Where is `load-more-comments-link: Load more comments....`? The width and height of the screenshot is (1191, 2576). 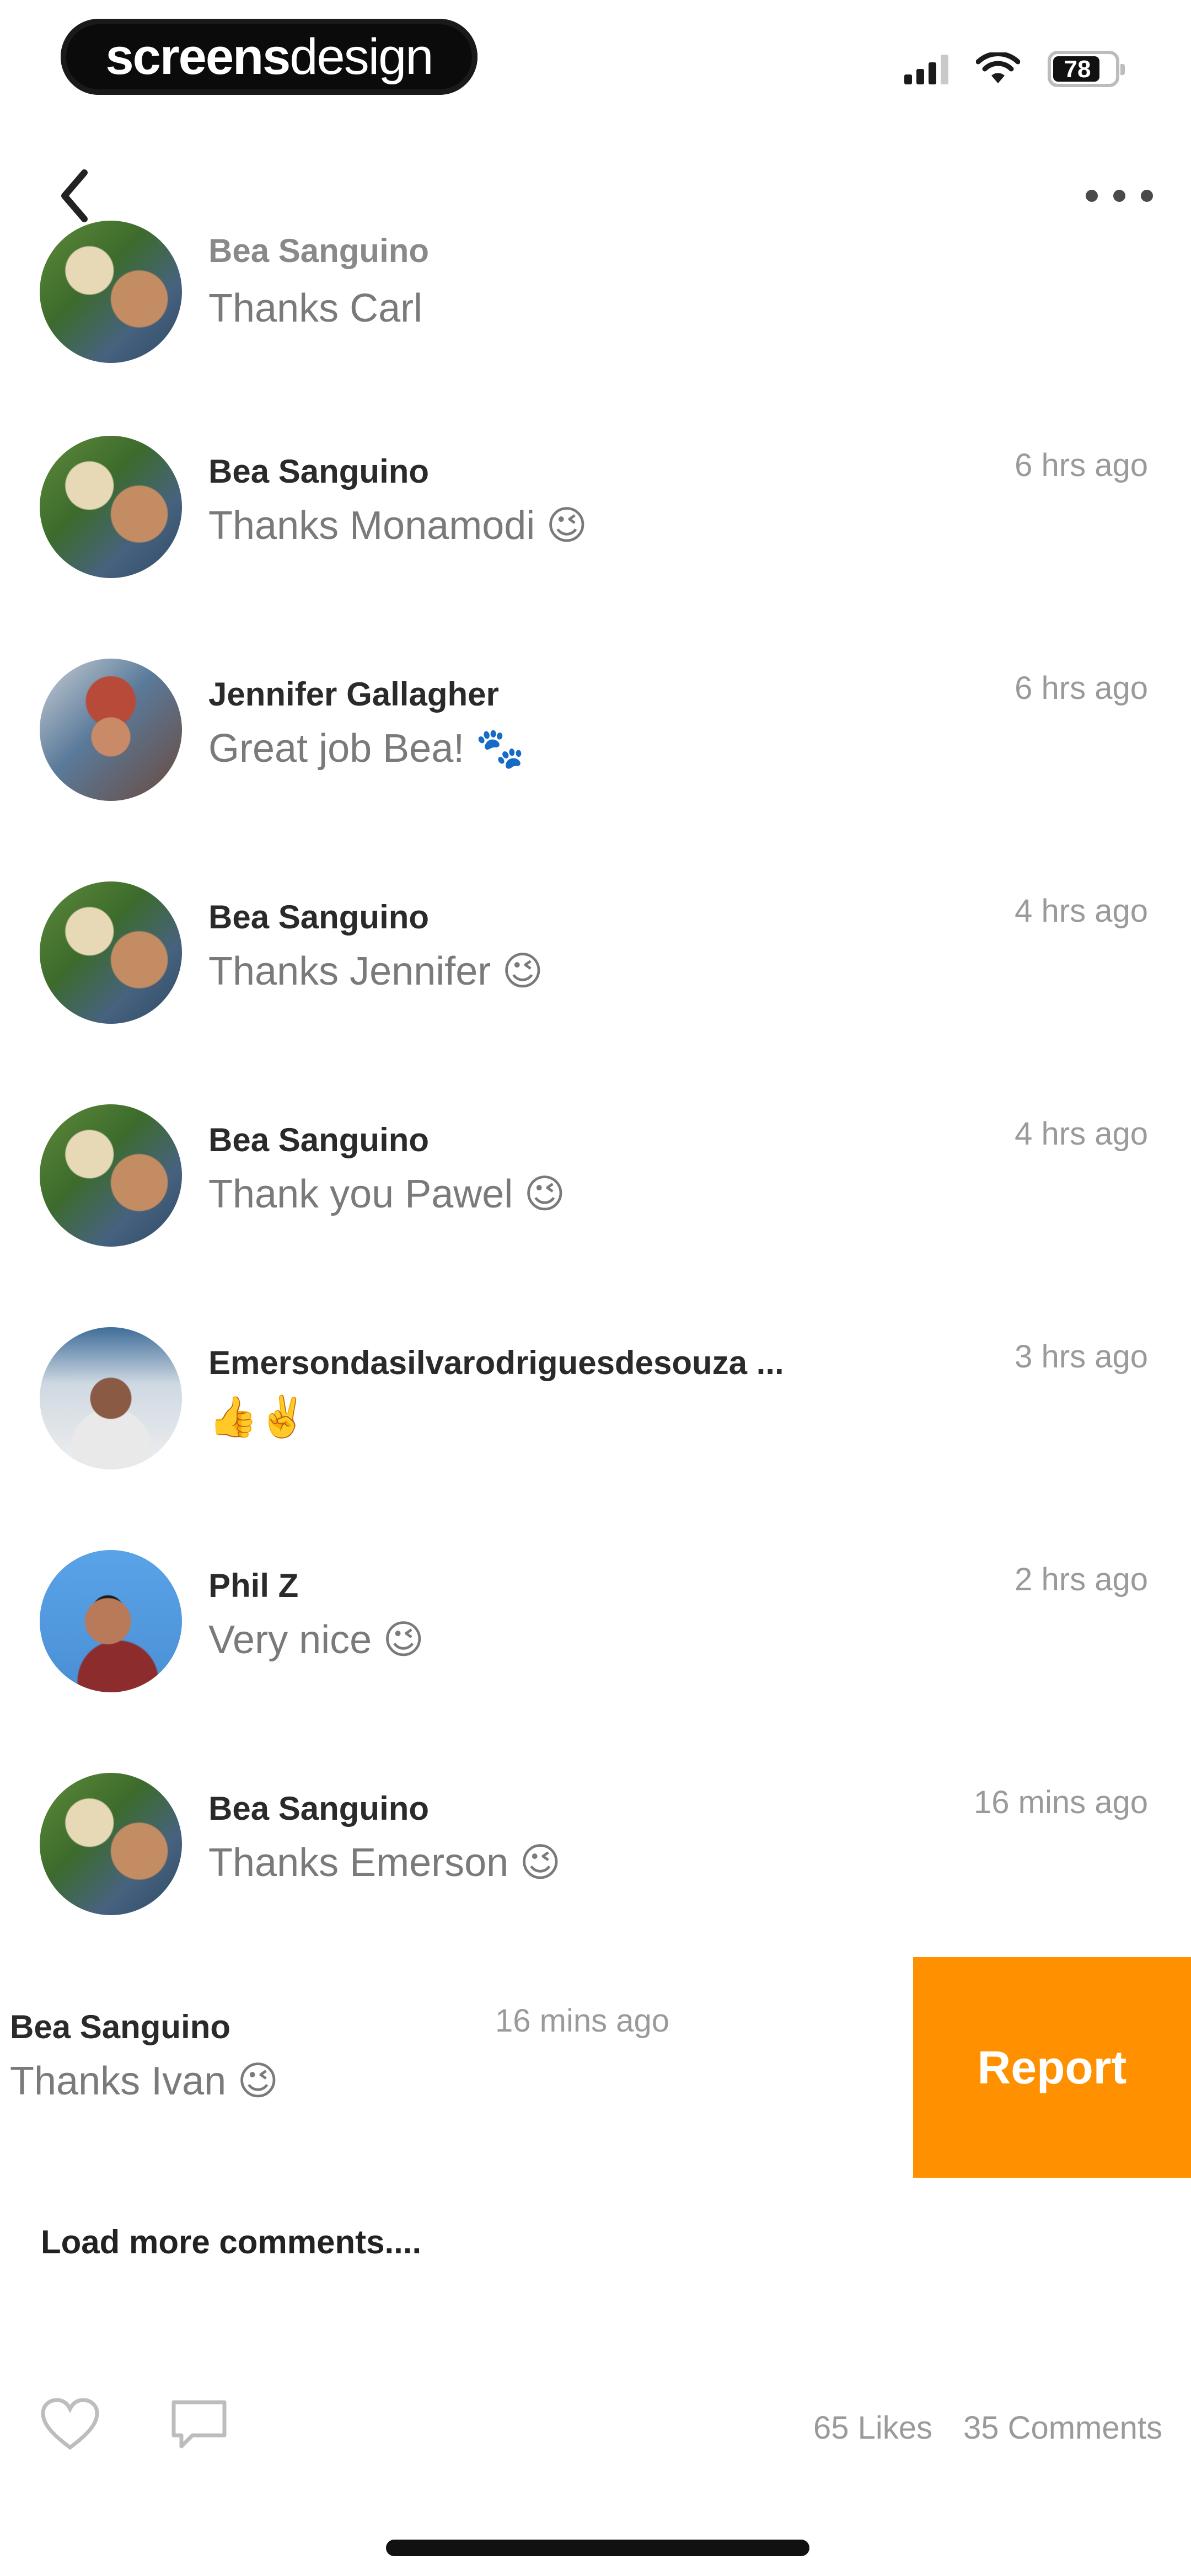 load-more-comments-link: Load more comments.... is located at coordinates (231, 2242).